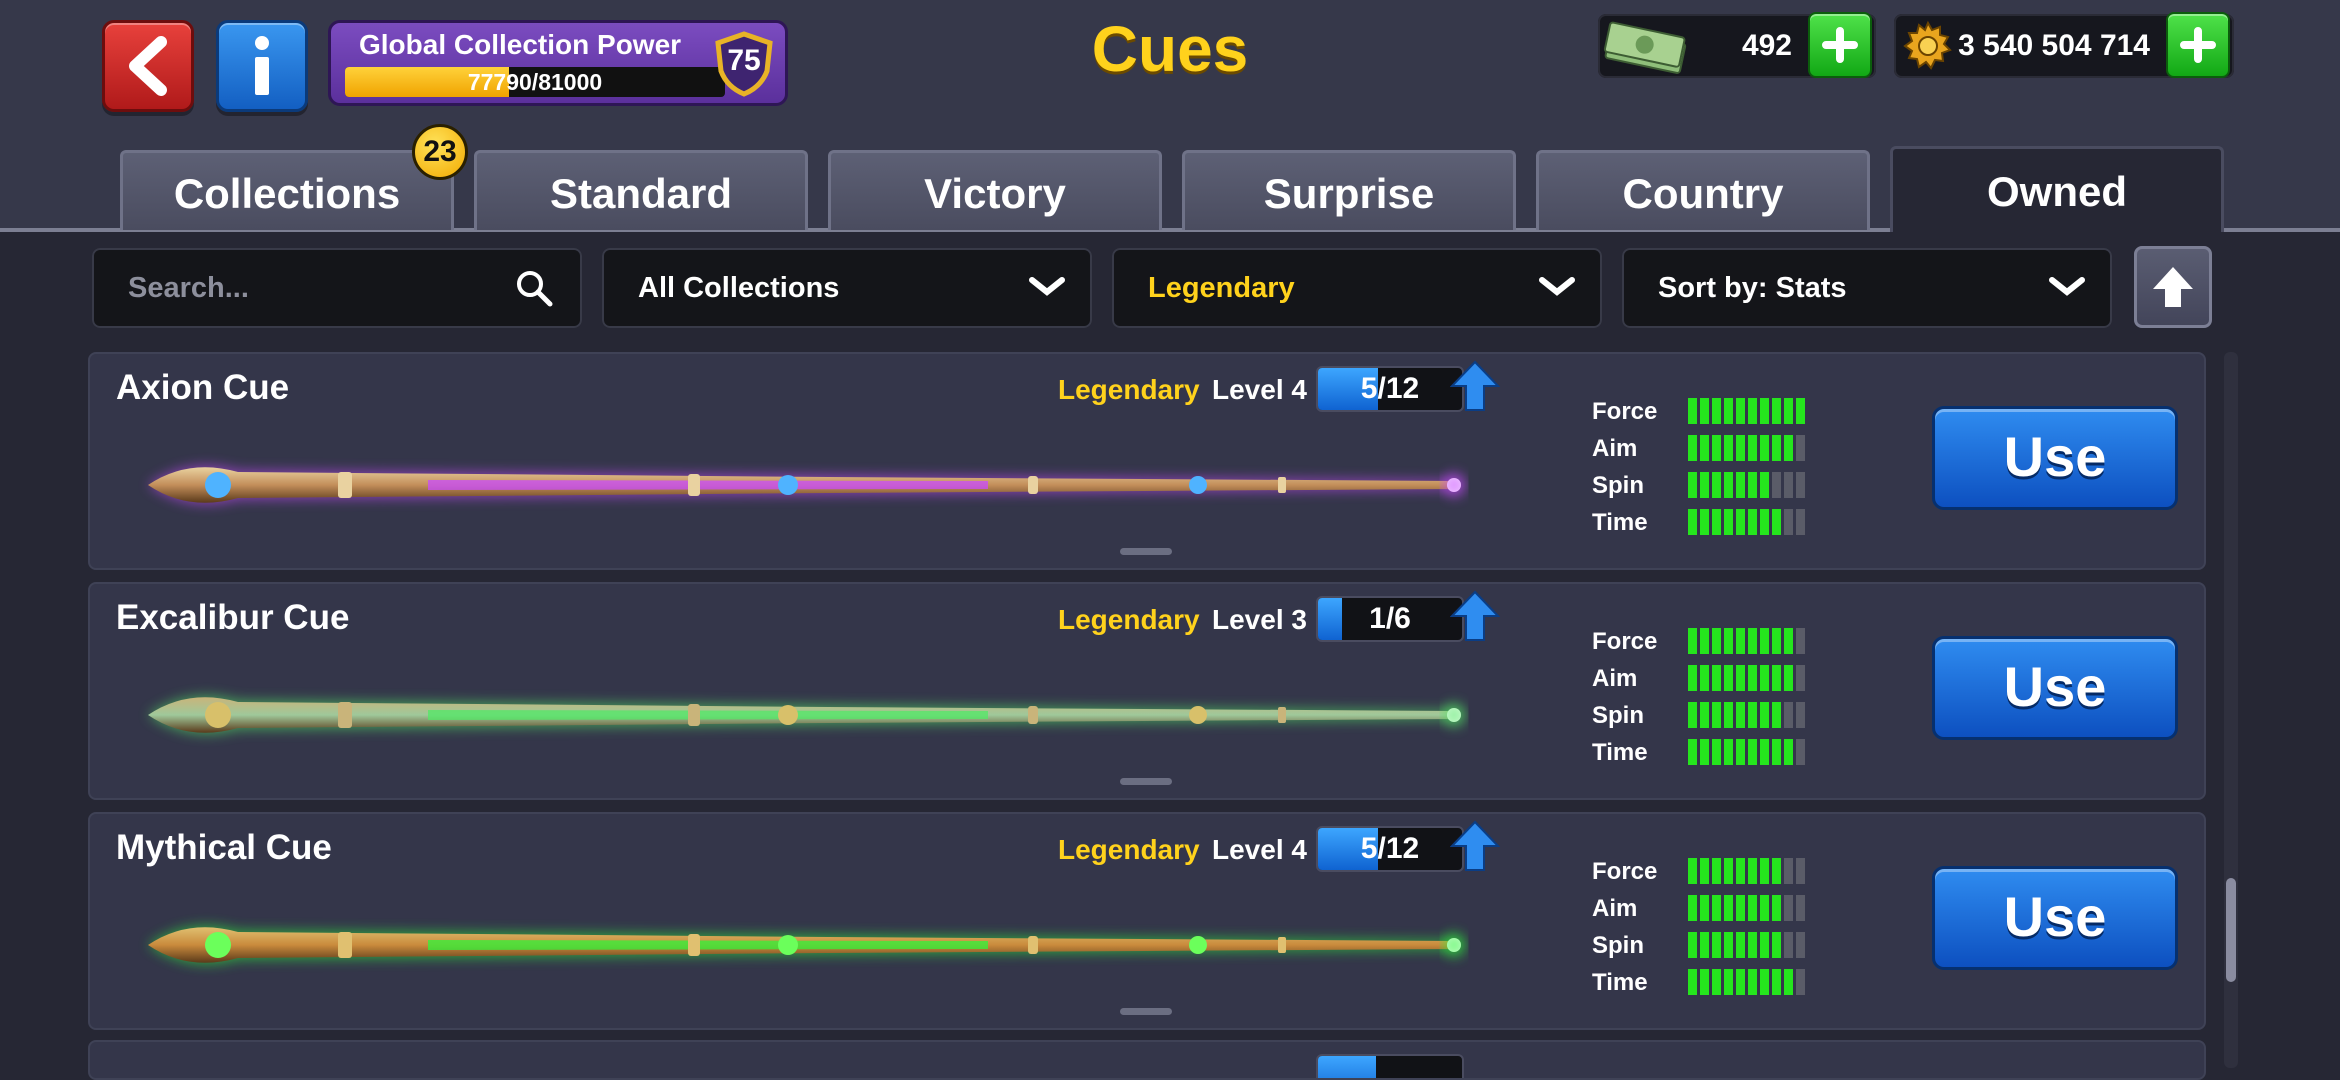 This screenshot has width=2340, height=1080. I want to click on search-icon, so click(535, 289).